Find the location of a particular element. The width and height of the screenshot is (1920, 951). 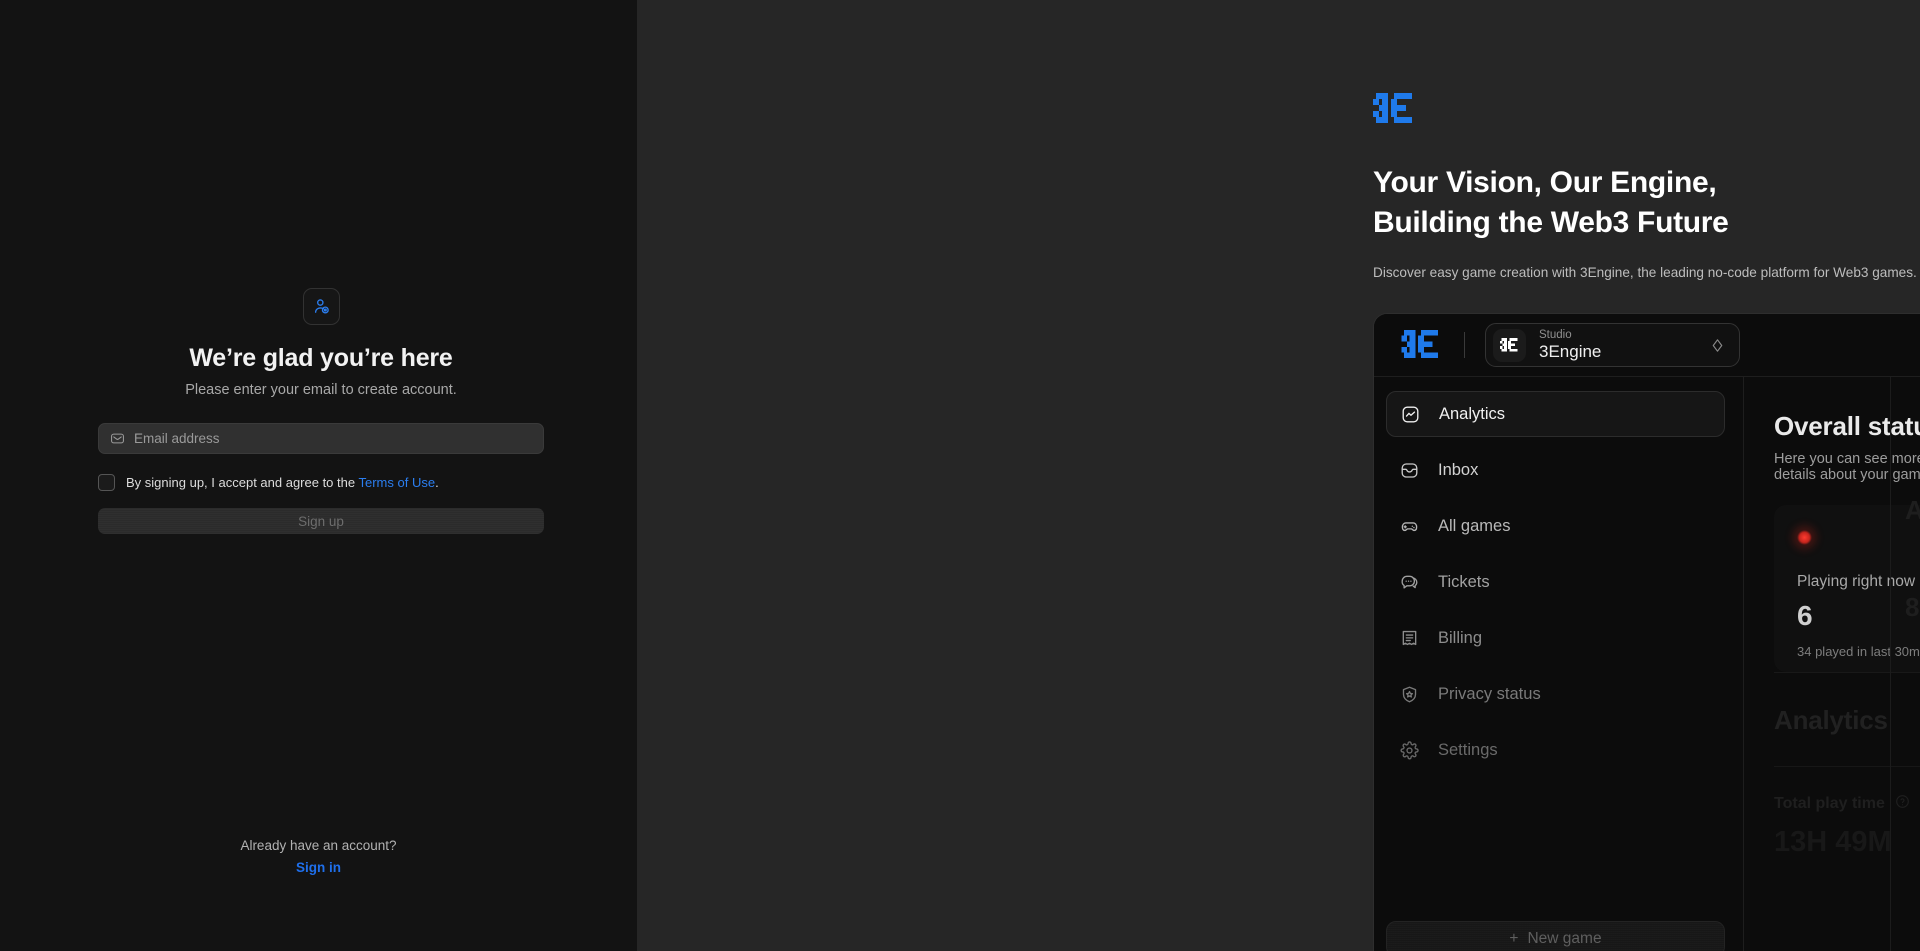

email-field is located at coordinates (321, 439).